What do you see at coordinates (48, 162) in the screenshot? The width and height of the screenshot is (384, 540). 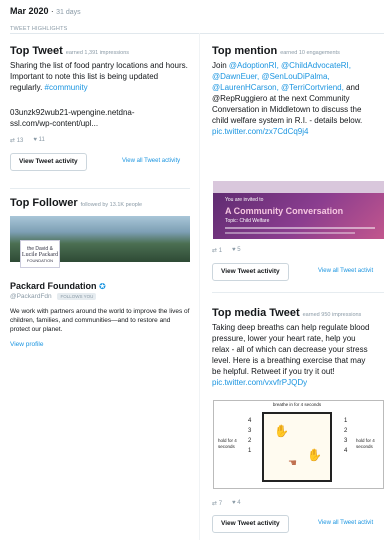 I see `view-tweet-activity-button: View Tweet activity` at bounding box center [48, 162].